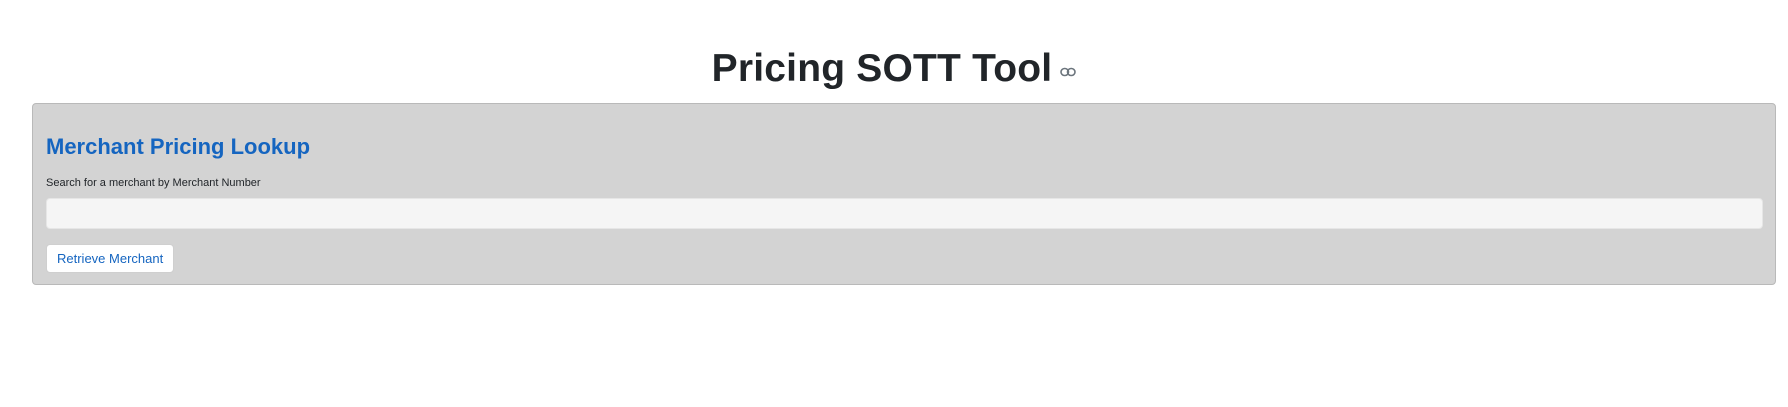 The width and height of the screenshot is (1788, 407). Describe the element at coordinates (110, 258) in the screenshot. I see `retrieve-merchant-button: Retrieve Merchant` at that location.